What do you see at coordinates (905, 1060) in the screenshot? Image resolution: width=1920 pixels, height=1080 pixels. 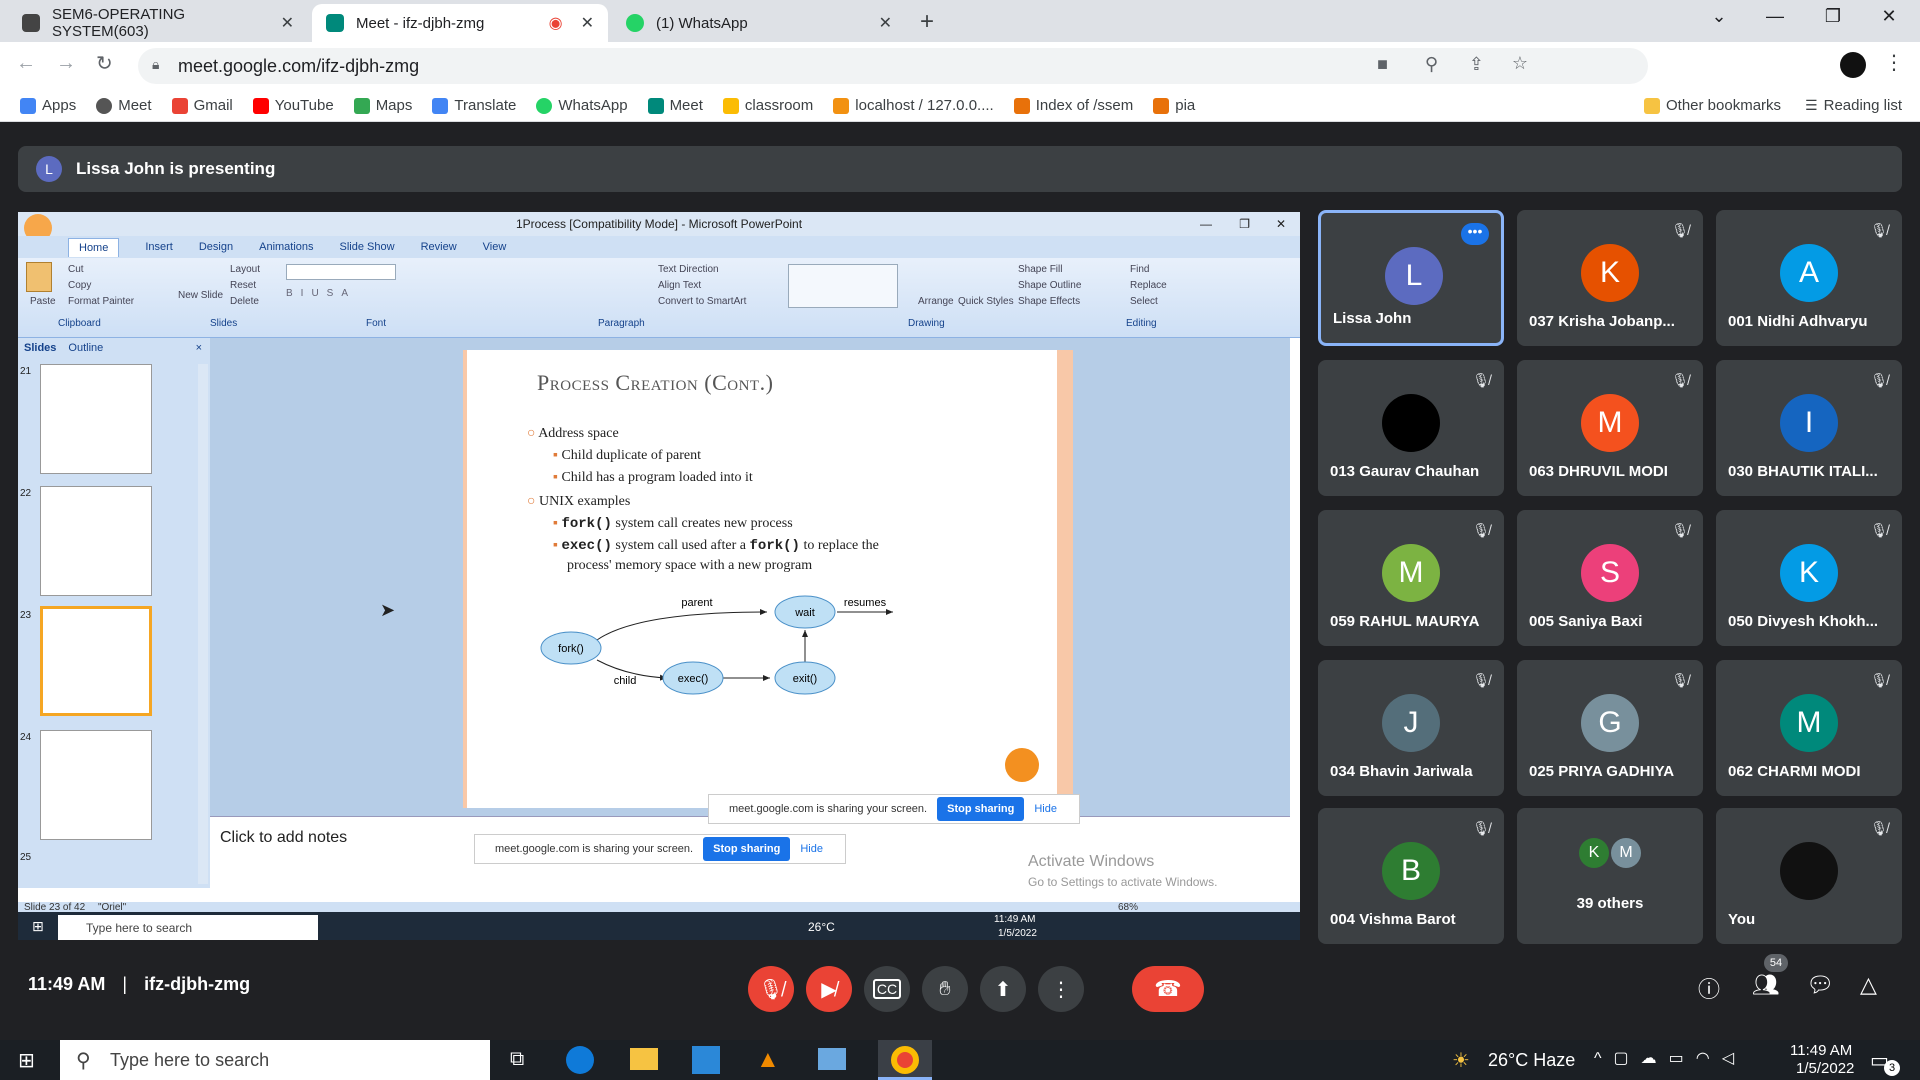 I see `chrome-taskbar-button` at bounding box center [905, 1060].